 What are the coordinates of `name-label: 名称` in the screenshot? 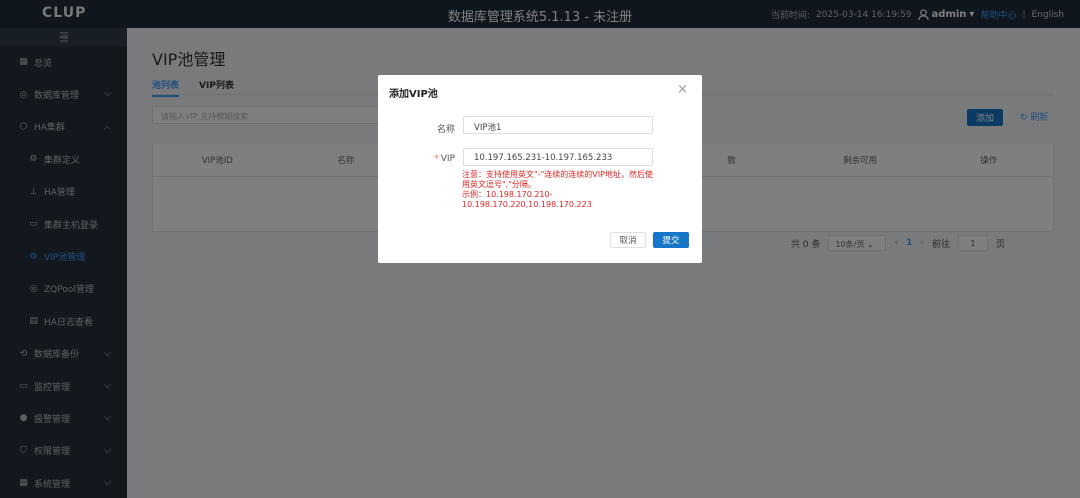 It's located at (445, 130).